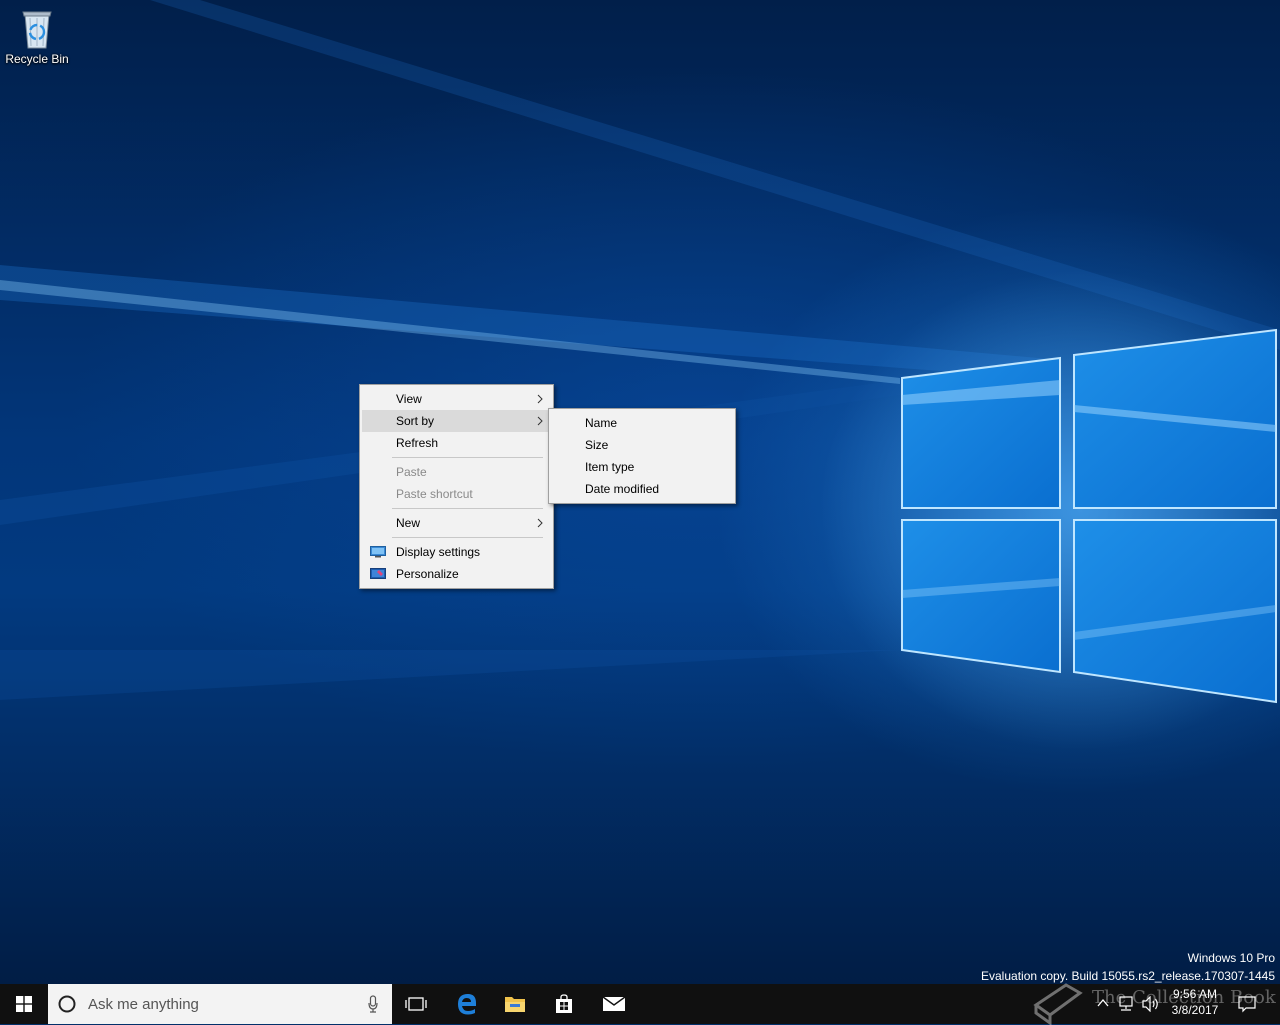 The height and width of the screenshot is (1025, 1280). What do you see at coordinates (408, 523) in the screenshot?
I see `menu-item-label: New` at bounding box center [408, 523].